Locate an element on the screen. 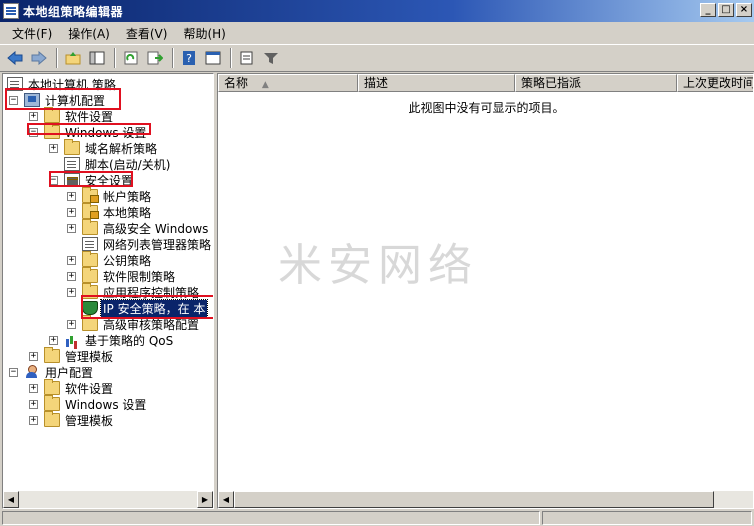 This screenshot has width=754, height=526. show-hide-tree-icon is located at coordinates (97, 58).